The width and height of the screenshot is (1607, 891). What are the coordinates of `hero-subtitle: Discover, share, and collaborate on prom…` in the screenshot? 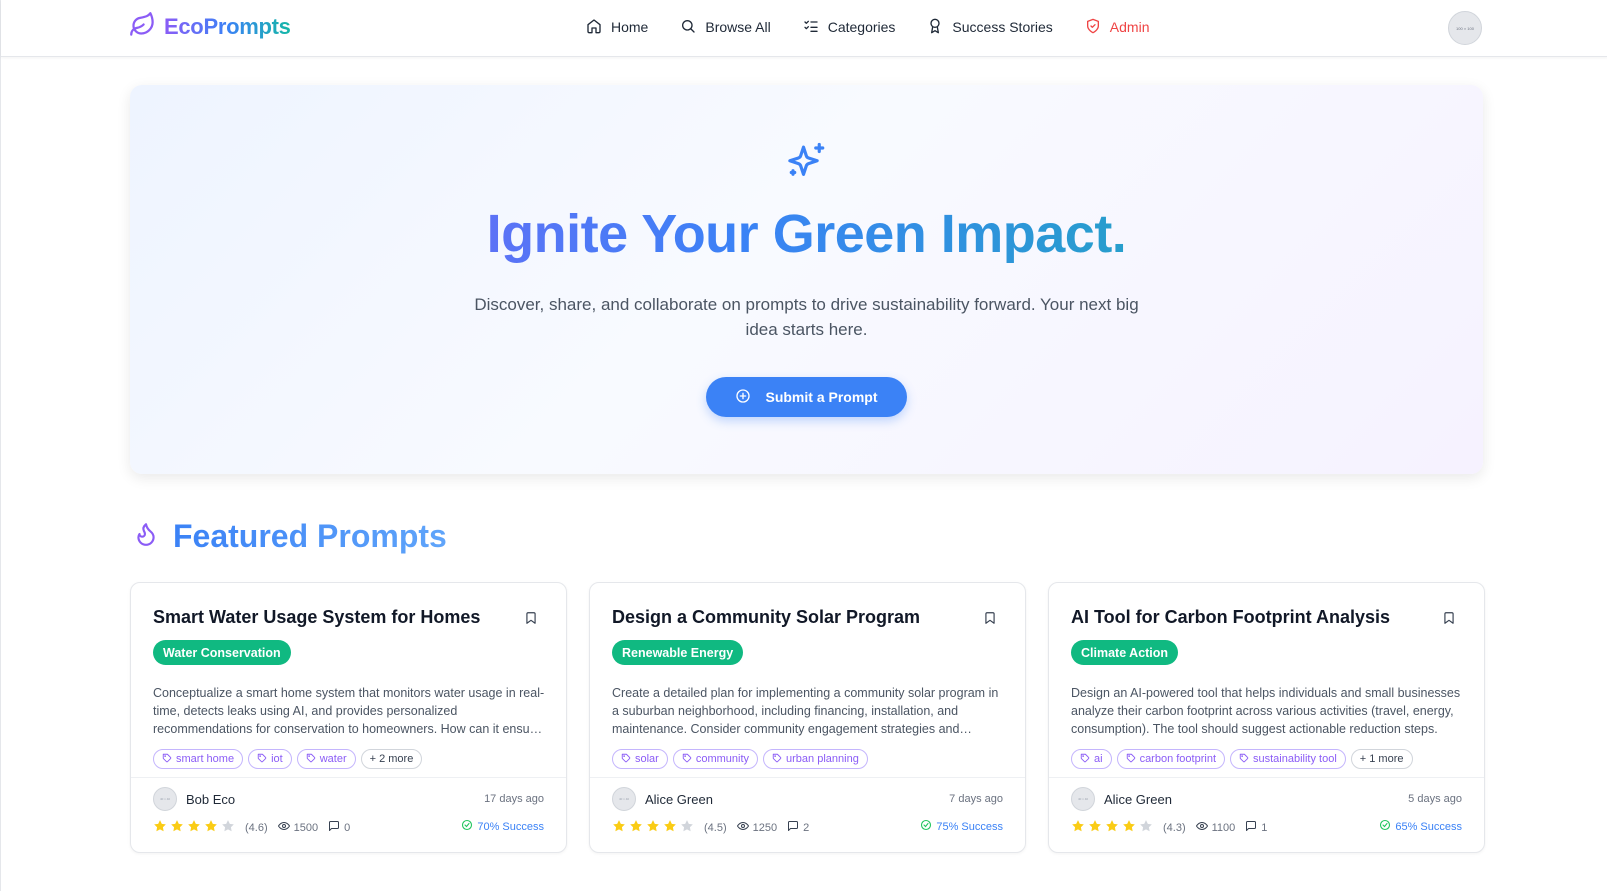 It's located at (806, 317).